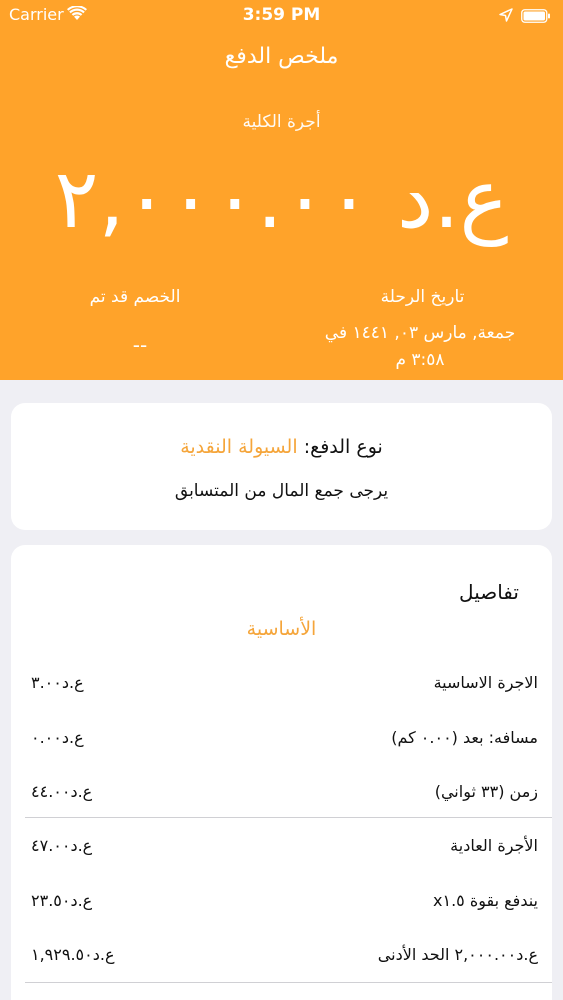  What do you see at coordinates (422, 297) in the screenshot?
I see `trip-date-label: تاريخ الرحلة` at bounding box center [422, 297].